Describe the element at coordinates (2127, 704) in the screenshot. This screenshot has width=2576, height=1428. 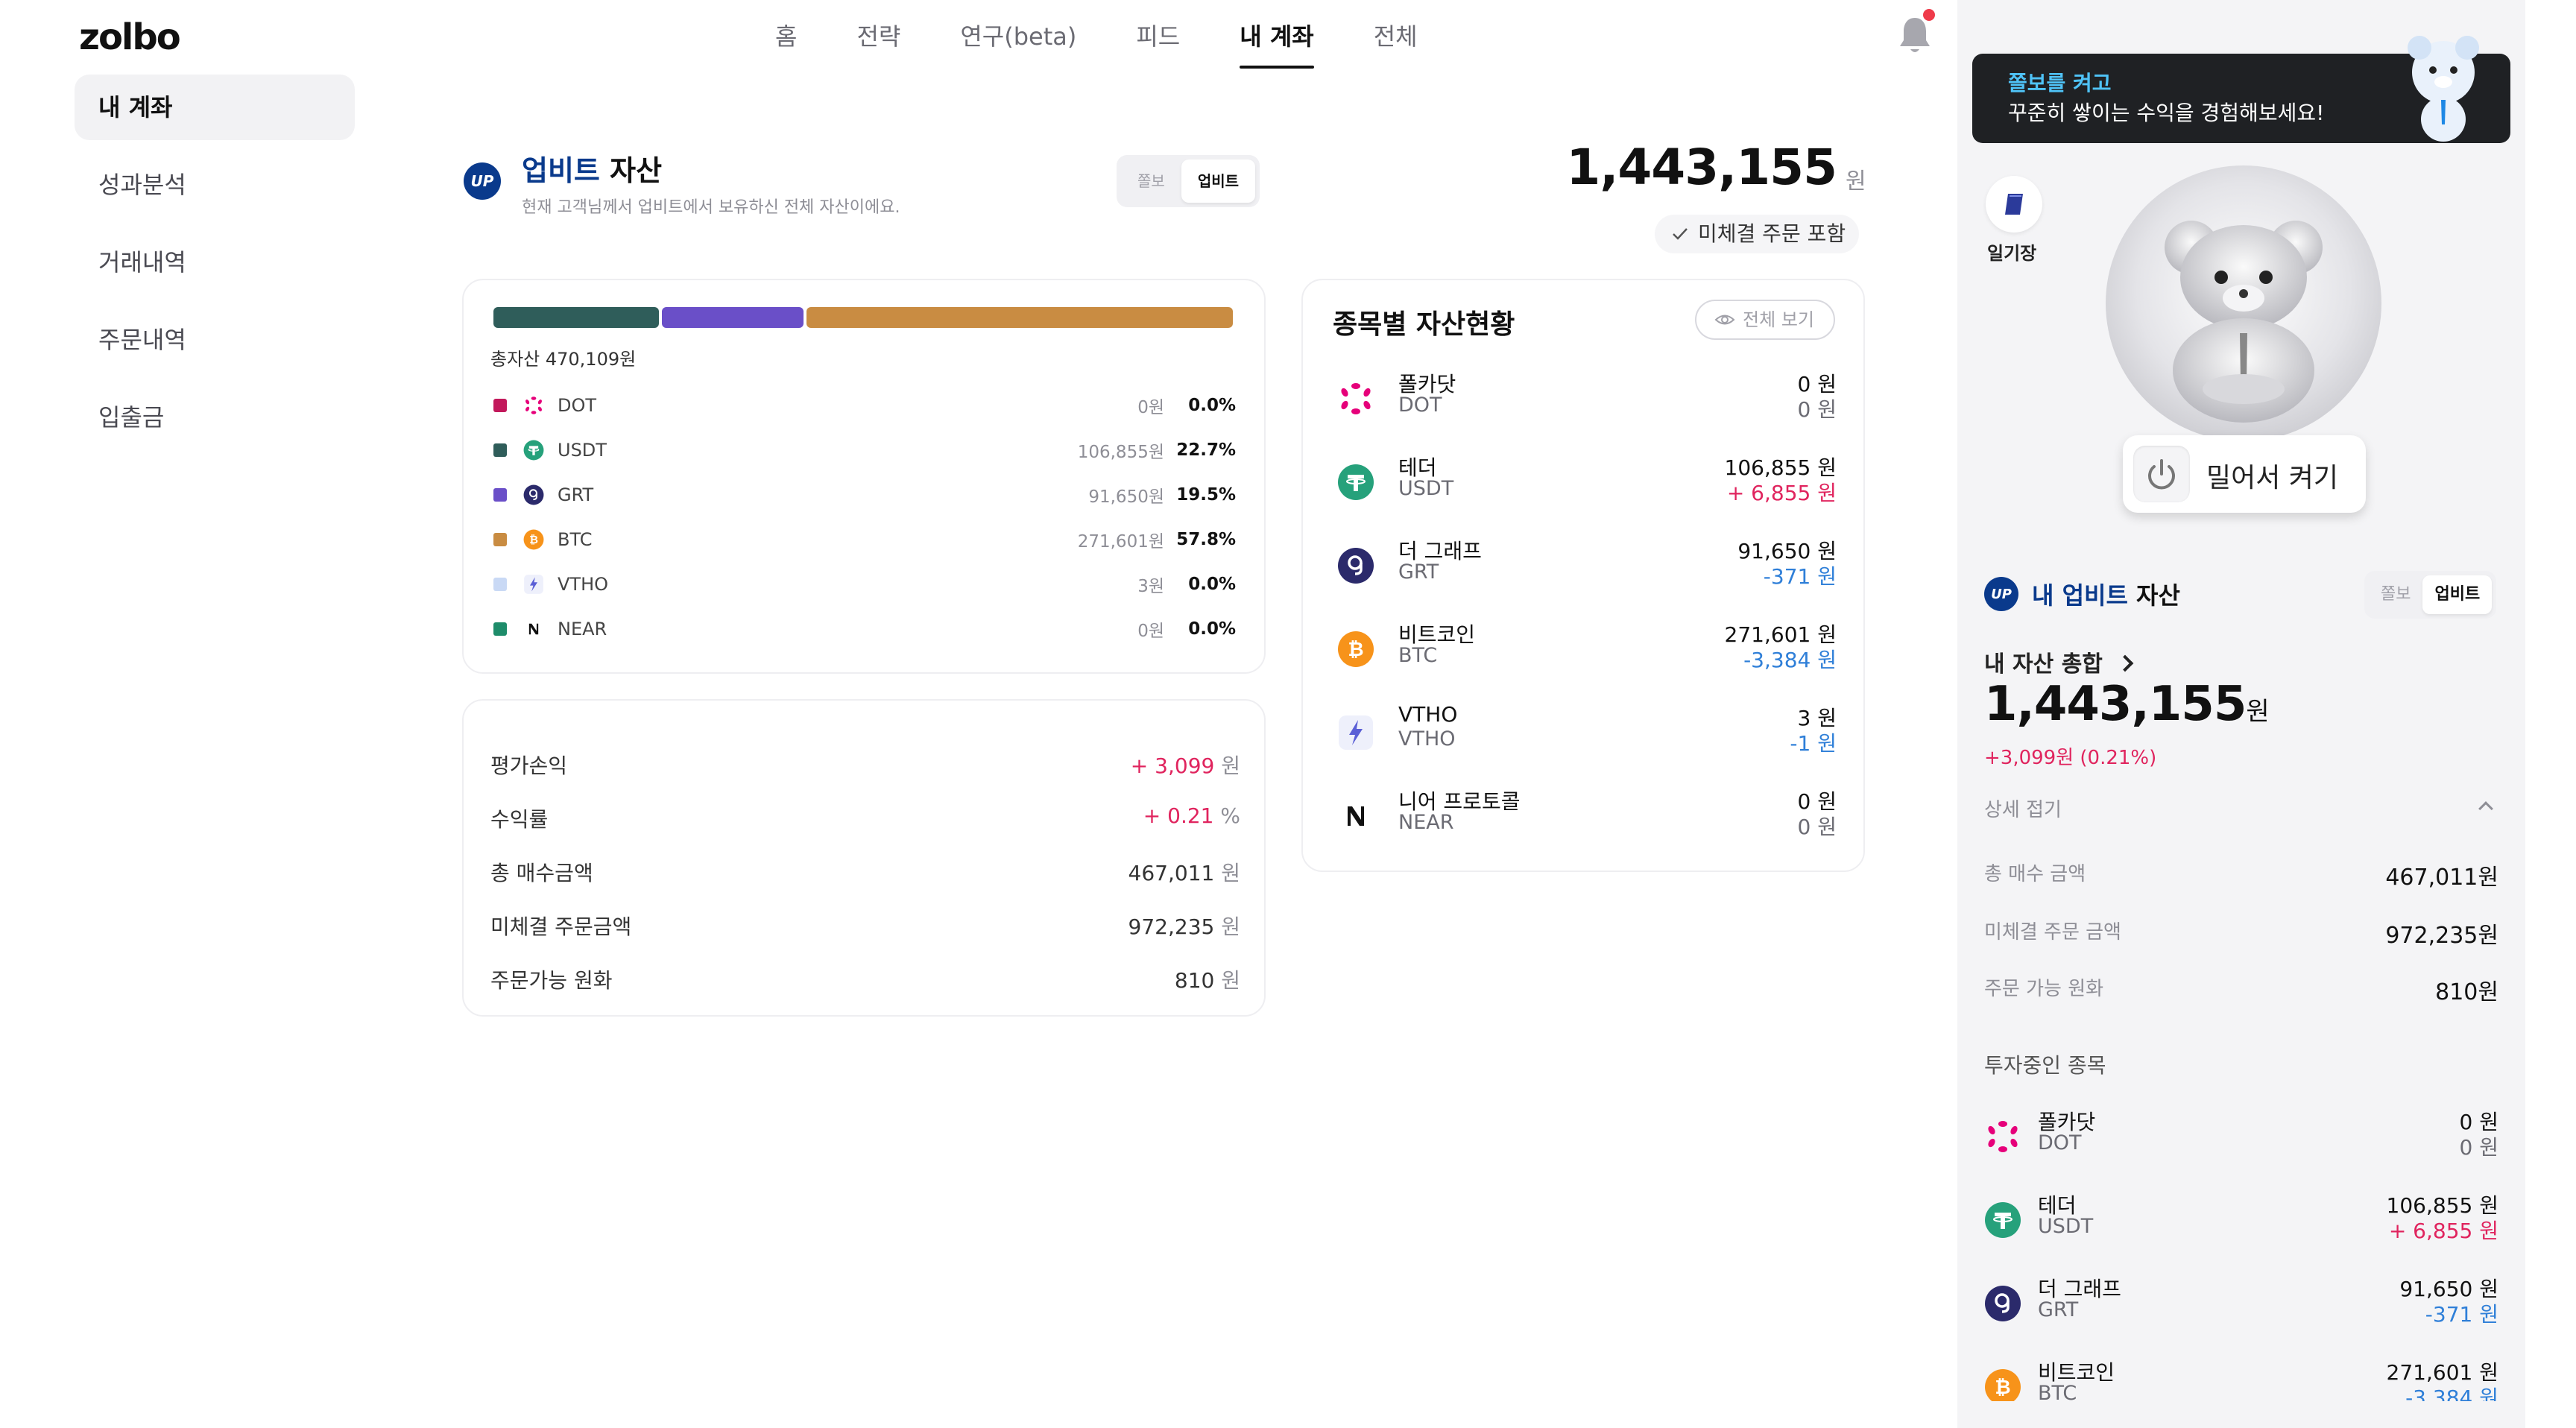
I see `right-total-amount: 1,443,155원` at that location.